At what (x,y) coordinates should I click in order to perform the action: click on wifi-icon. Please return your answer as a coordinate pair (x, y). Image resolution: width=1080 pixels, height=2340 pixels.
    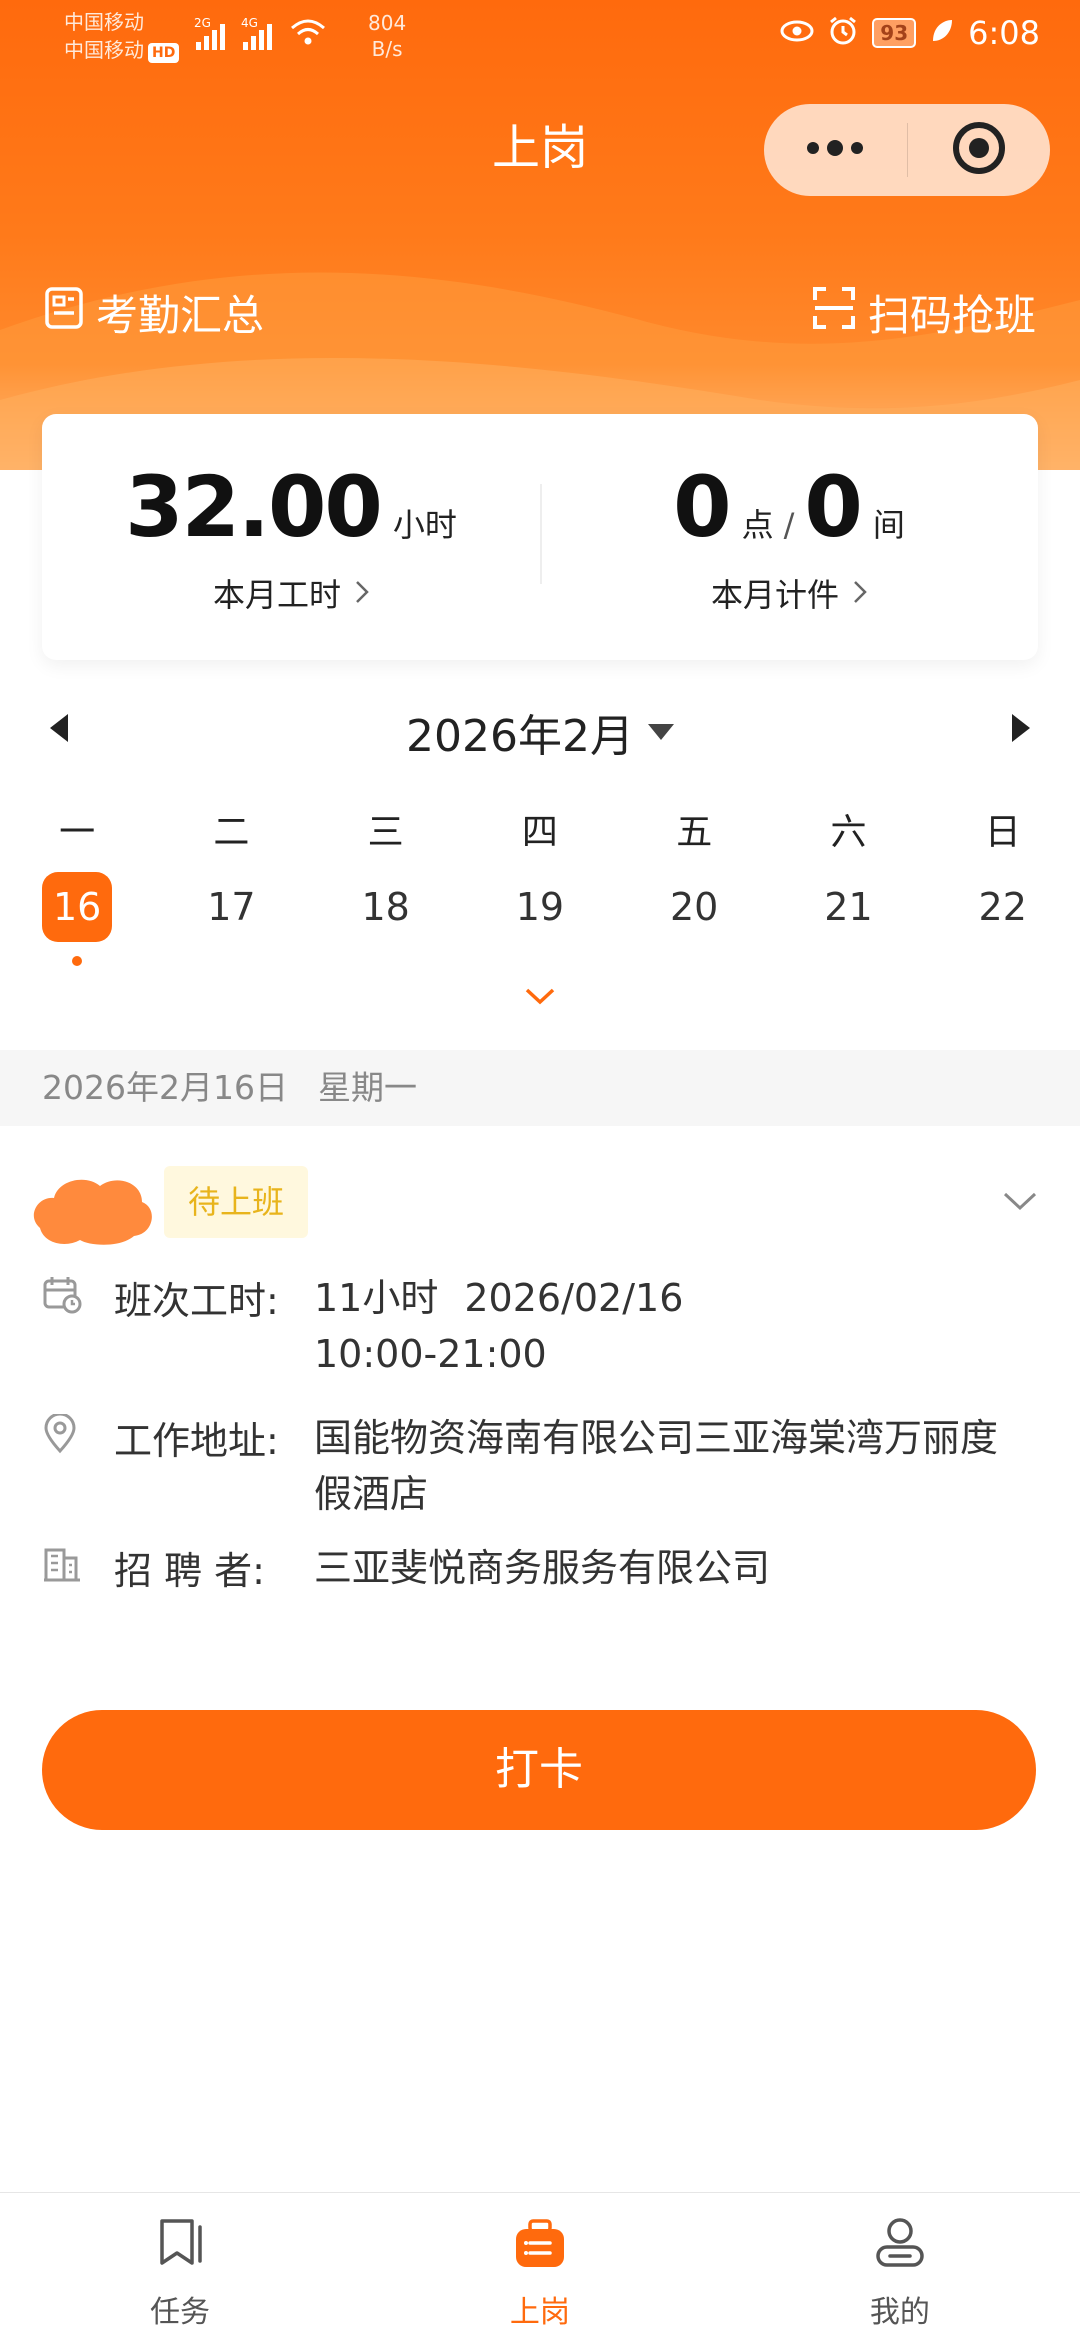
    Looking at the image, I should click on (308, 34).